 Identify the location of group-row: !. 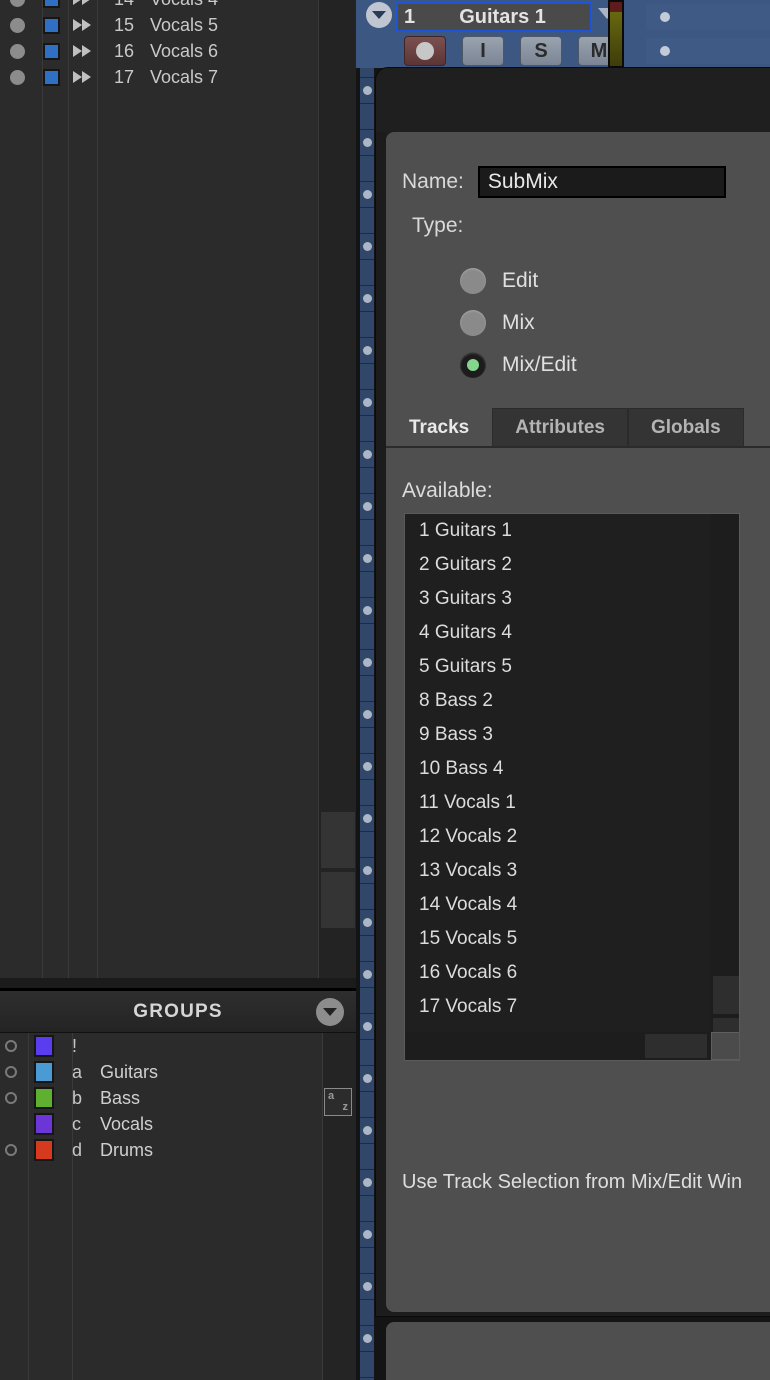
(178, 1046).